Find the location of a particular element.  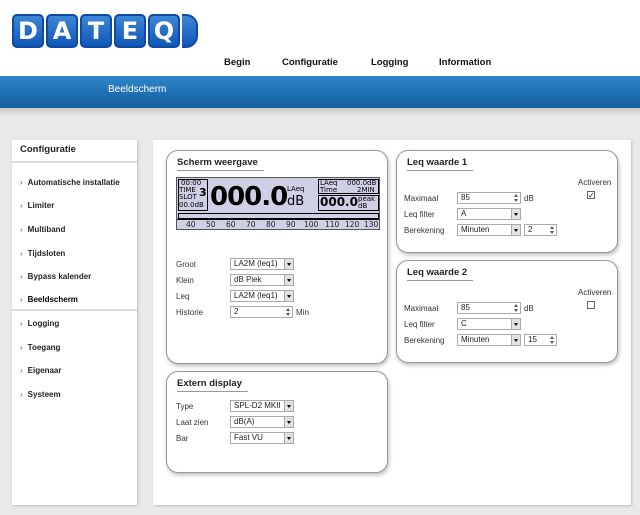

sidebar-item-logging: › Logging is located at coordinates (39, 323).